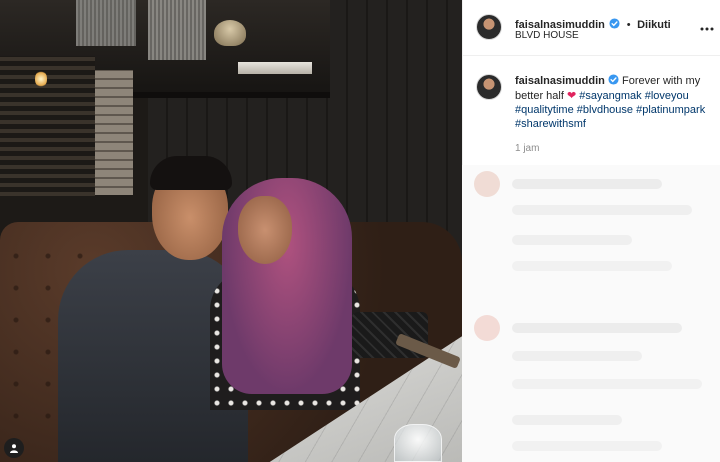 The image size is (720, 462). What do you see at coordinates (667, 96) in the screenshot?
I see `hashtag-link: #loveyou` at bounding box center [667, 96].